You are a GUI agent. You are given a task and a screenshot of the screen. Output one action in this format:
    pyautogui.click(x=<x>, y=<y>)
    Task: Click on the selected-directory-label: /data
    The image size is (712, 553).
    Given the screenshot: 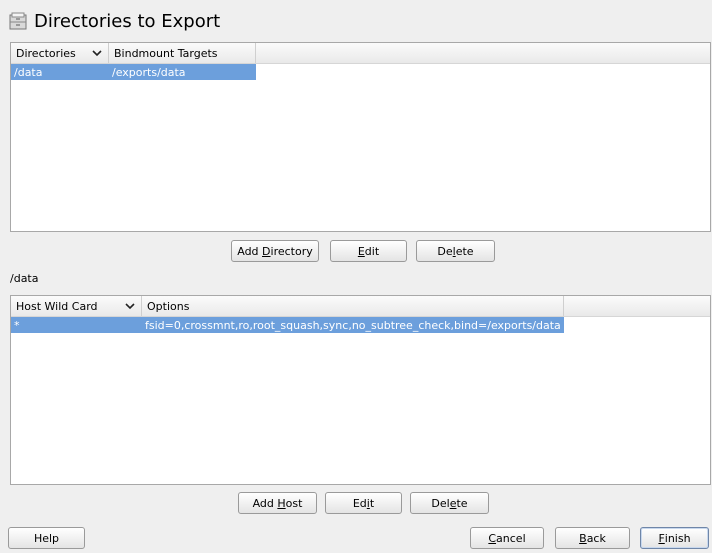 What is the action you would take?
    pyautogui.click(x=24, y=278)
    